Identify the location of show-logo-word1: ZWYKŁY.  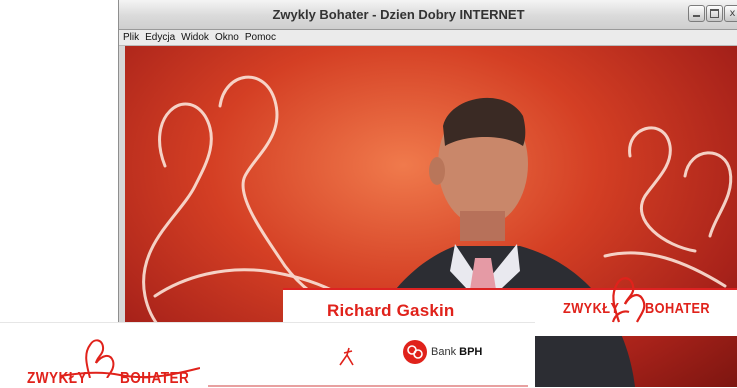
(591, 308).